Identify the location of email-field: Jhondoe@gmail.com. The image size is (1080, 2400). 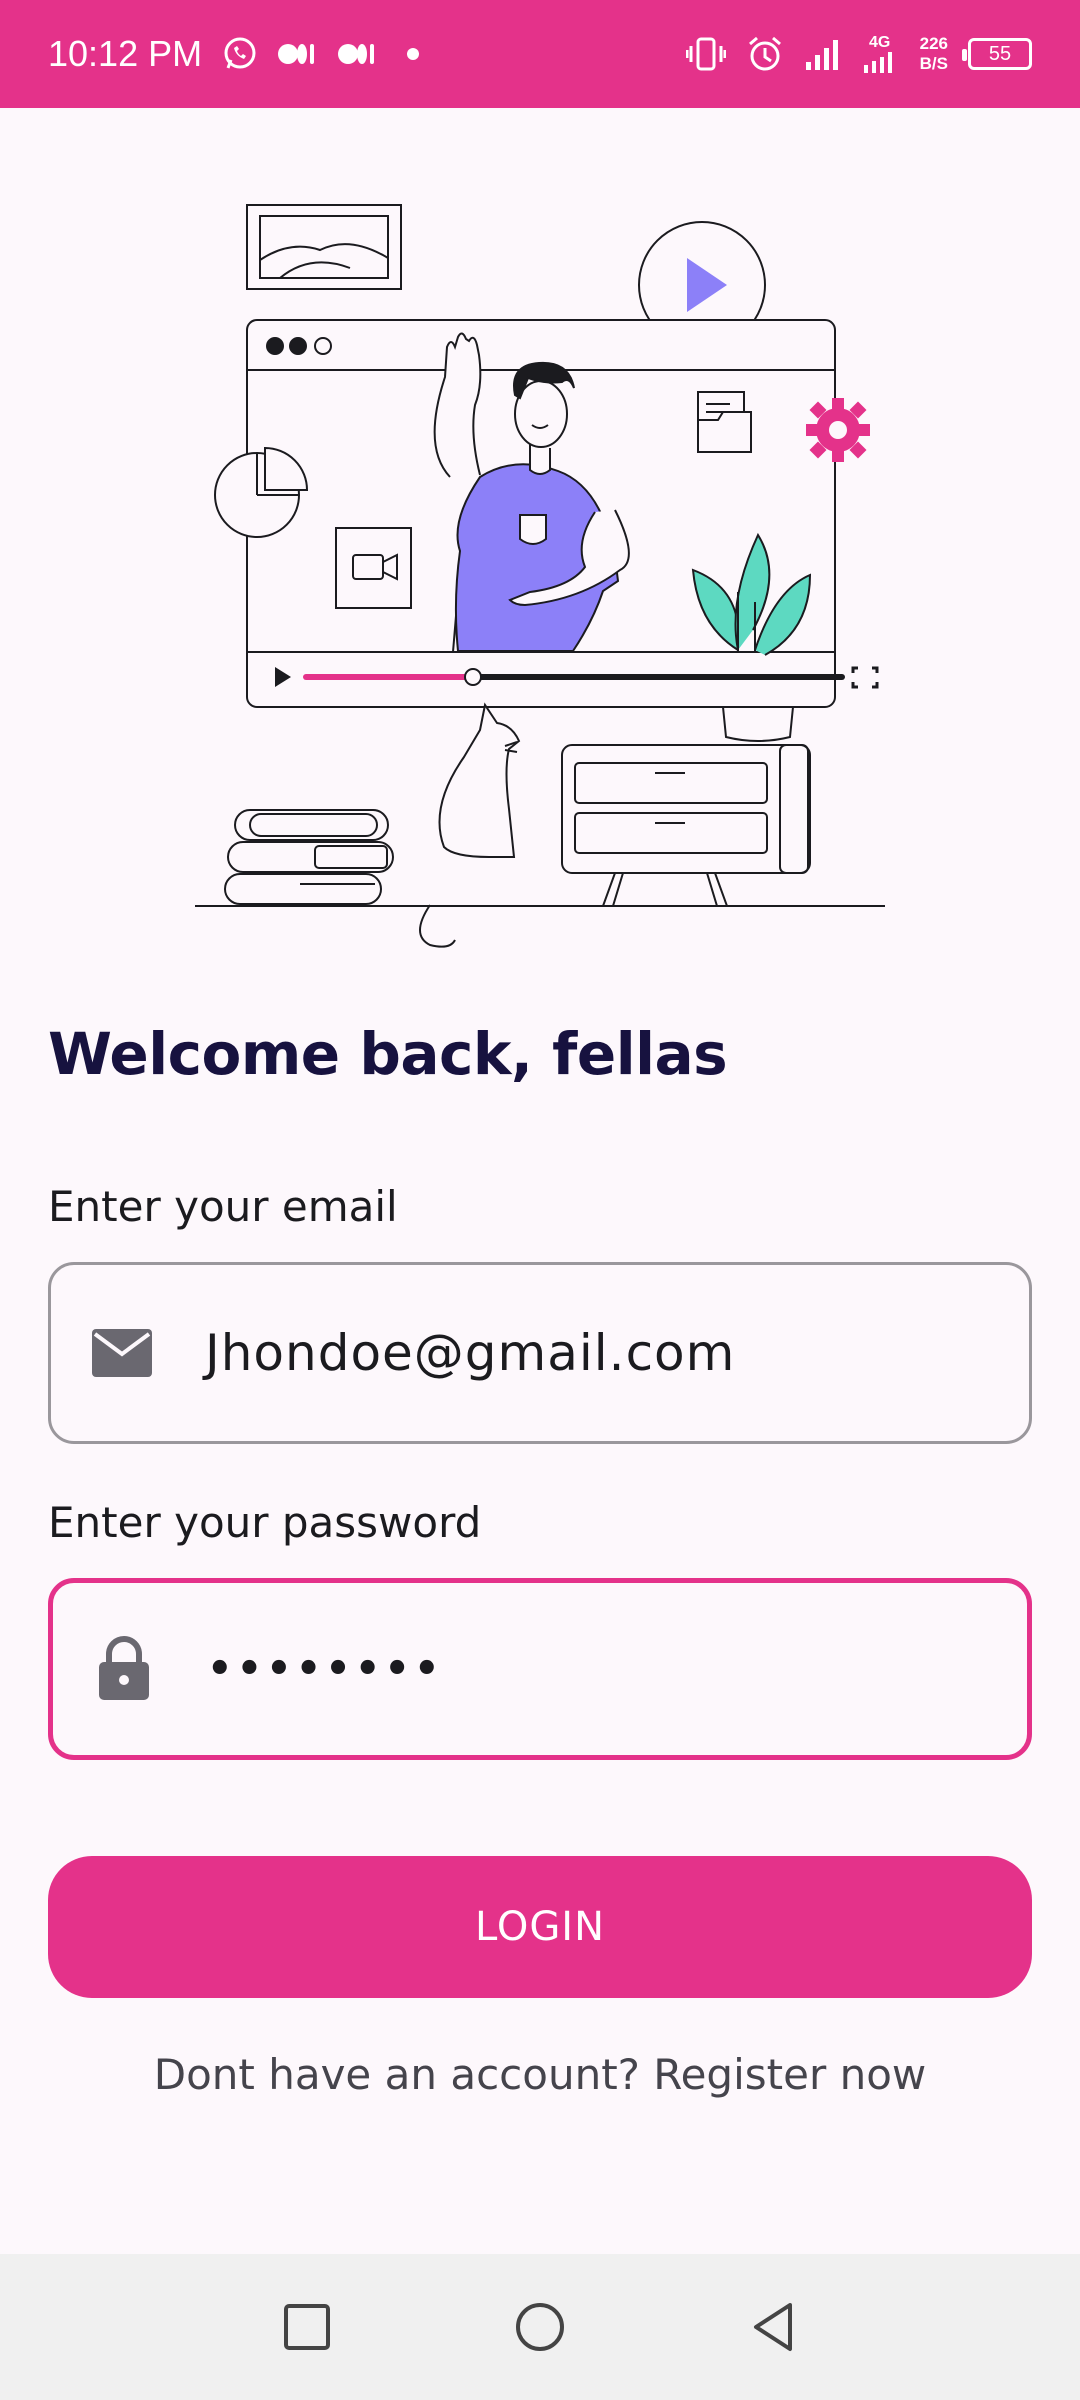
(540, 1353).